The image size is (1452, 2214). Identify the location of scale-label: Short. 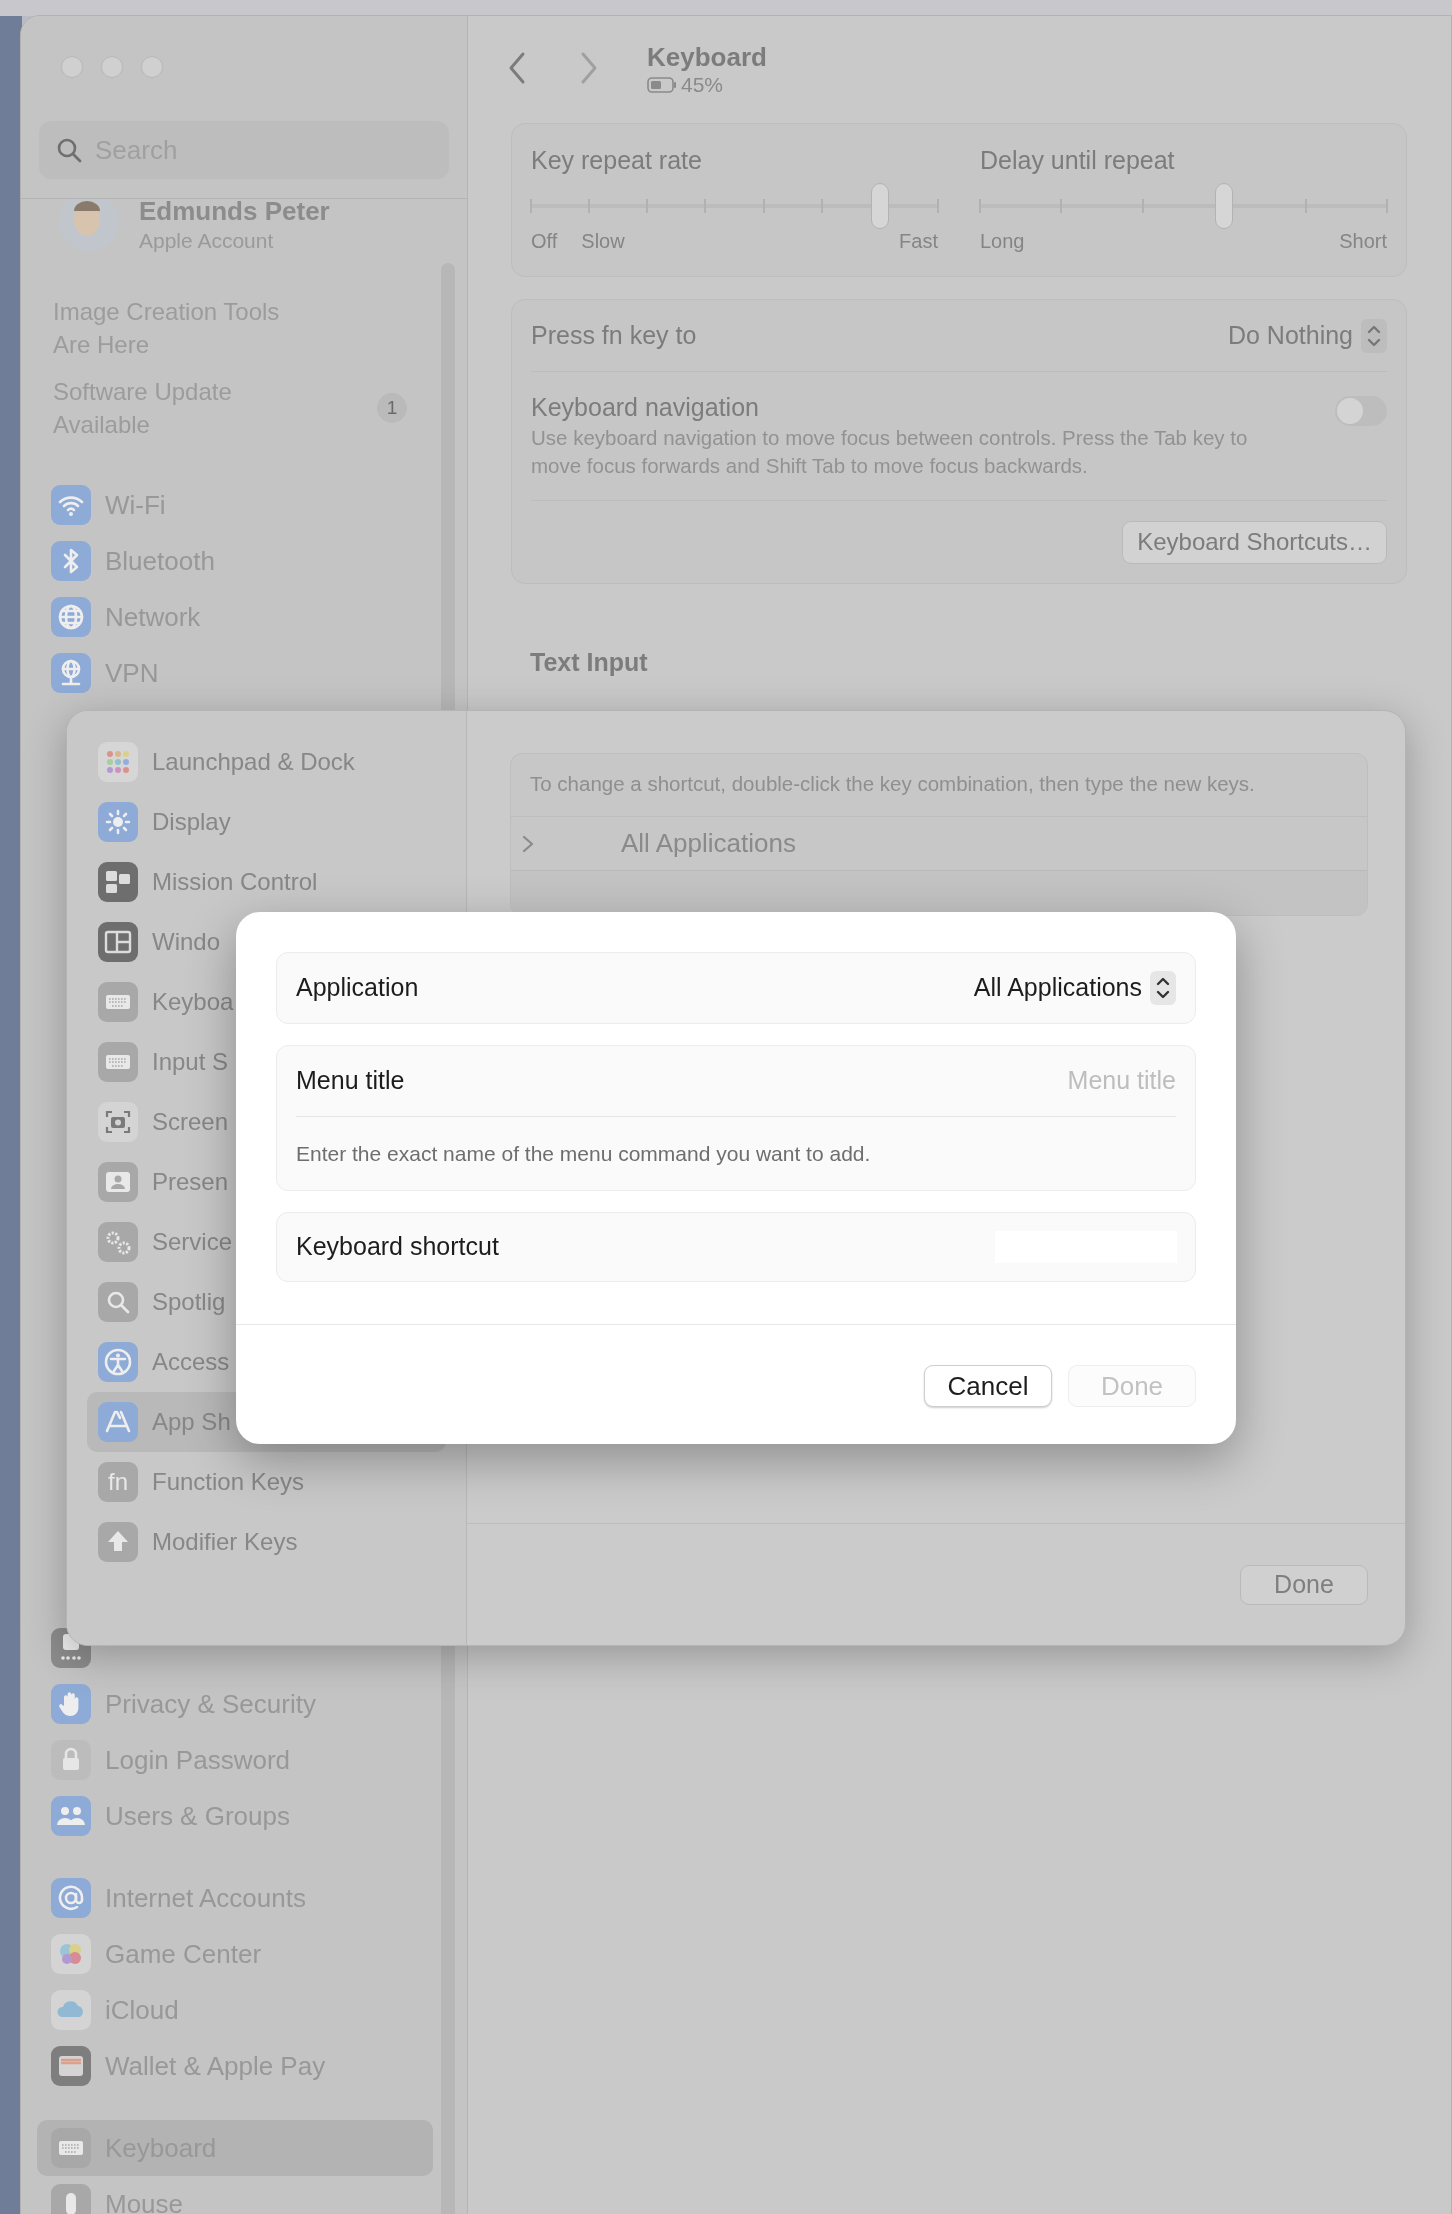
(1363, 241).